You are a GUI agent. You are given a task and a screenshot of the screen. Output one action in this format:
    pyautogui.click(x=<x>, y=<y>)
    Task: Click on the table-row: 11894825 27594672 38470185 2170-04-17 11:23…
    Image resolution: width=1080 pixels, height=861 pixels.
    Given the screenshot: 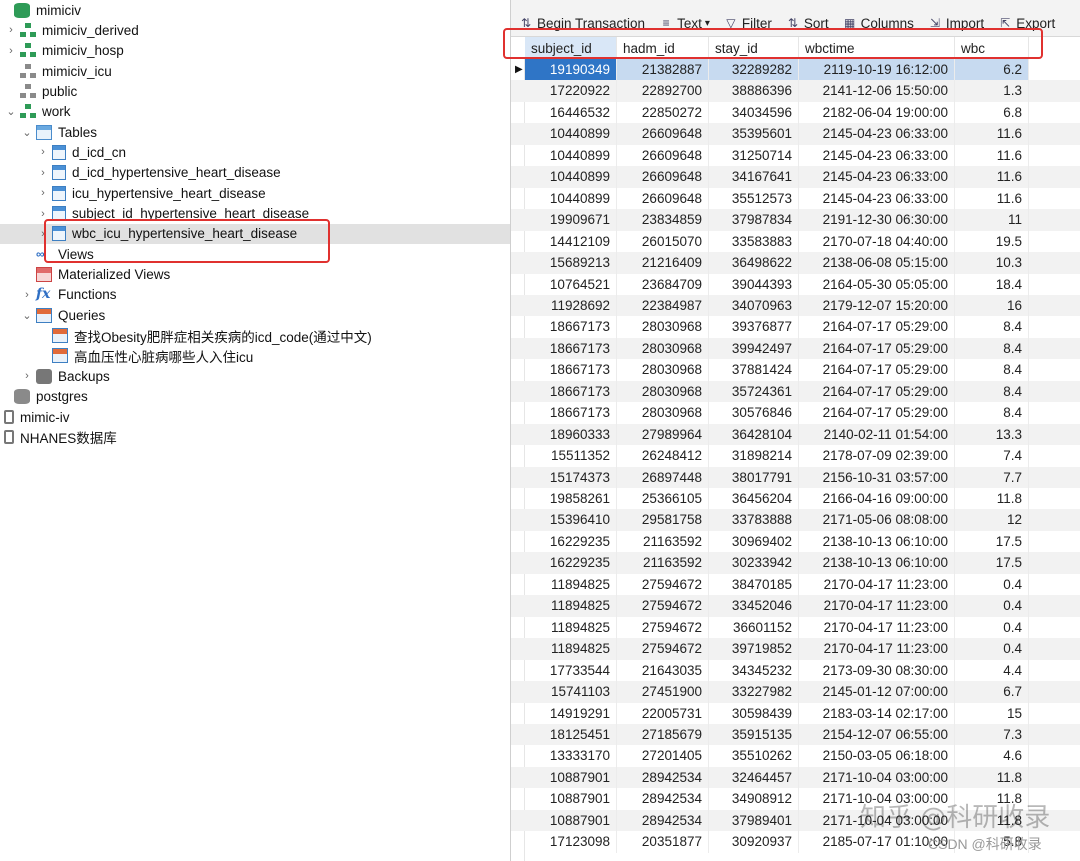 What is the action you would take?
    pyautogui.click(x=795, y=584)
    